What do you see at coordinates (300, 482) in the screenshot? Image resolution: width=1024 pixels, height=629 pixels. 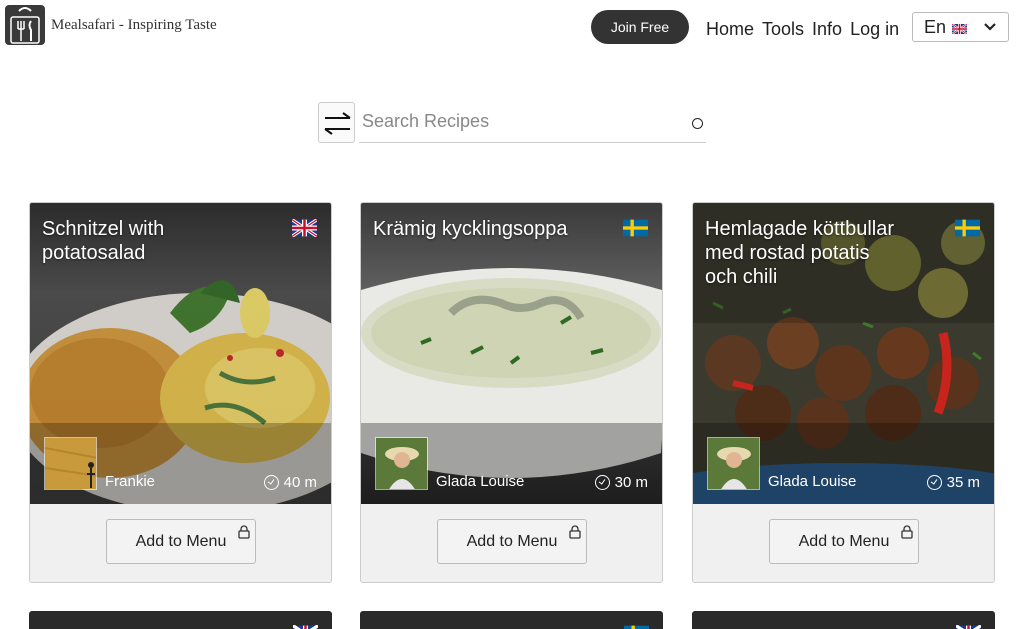 I see `cook-time-value: 40 m` at bounding box center [300, 482].